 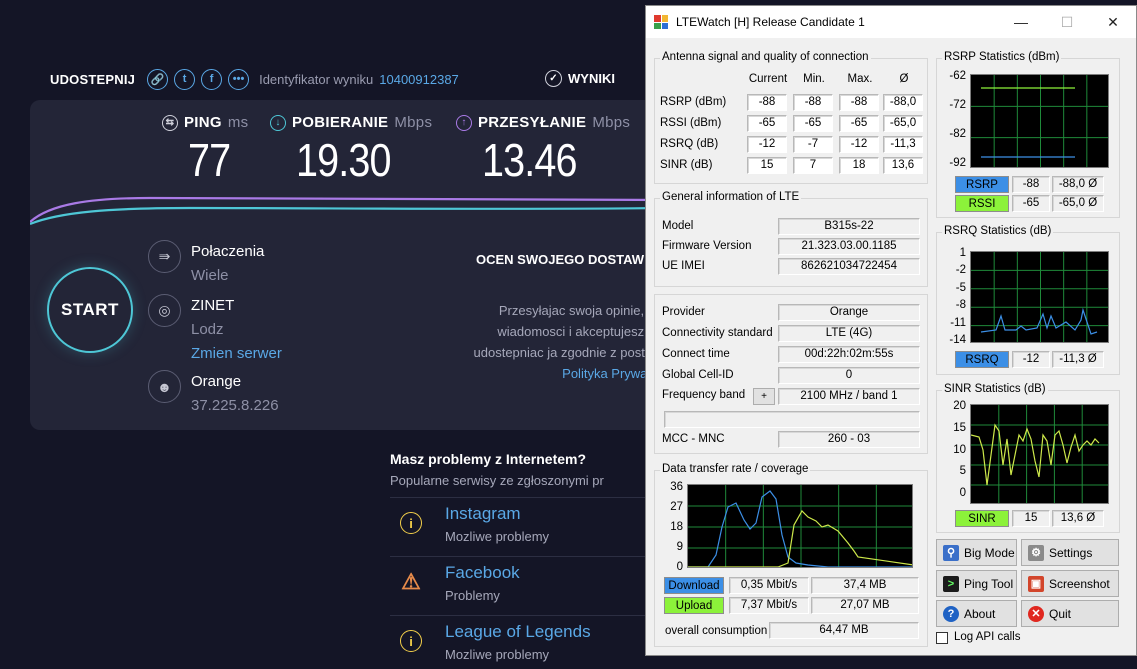 I want to click on problem-item-instagram: i Instagram Mozliwe problemy, so click(x=520, y=526).